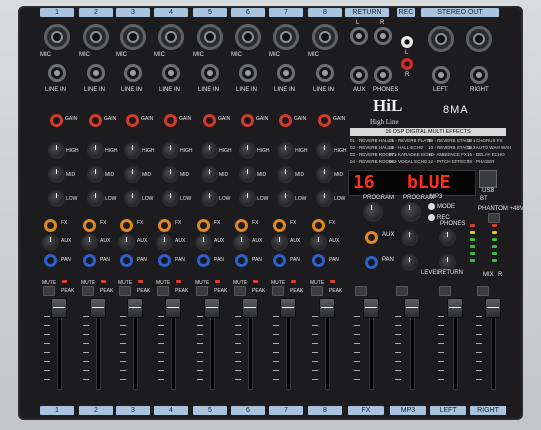 This screenshot has height=430, width=541. Describe the element at coordinates (171, 37) in the screenshot. I see `channel-4-mic-input` at that location.